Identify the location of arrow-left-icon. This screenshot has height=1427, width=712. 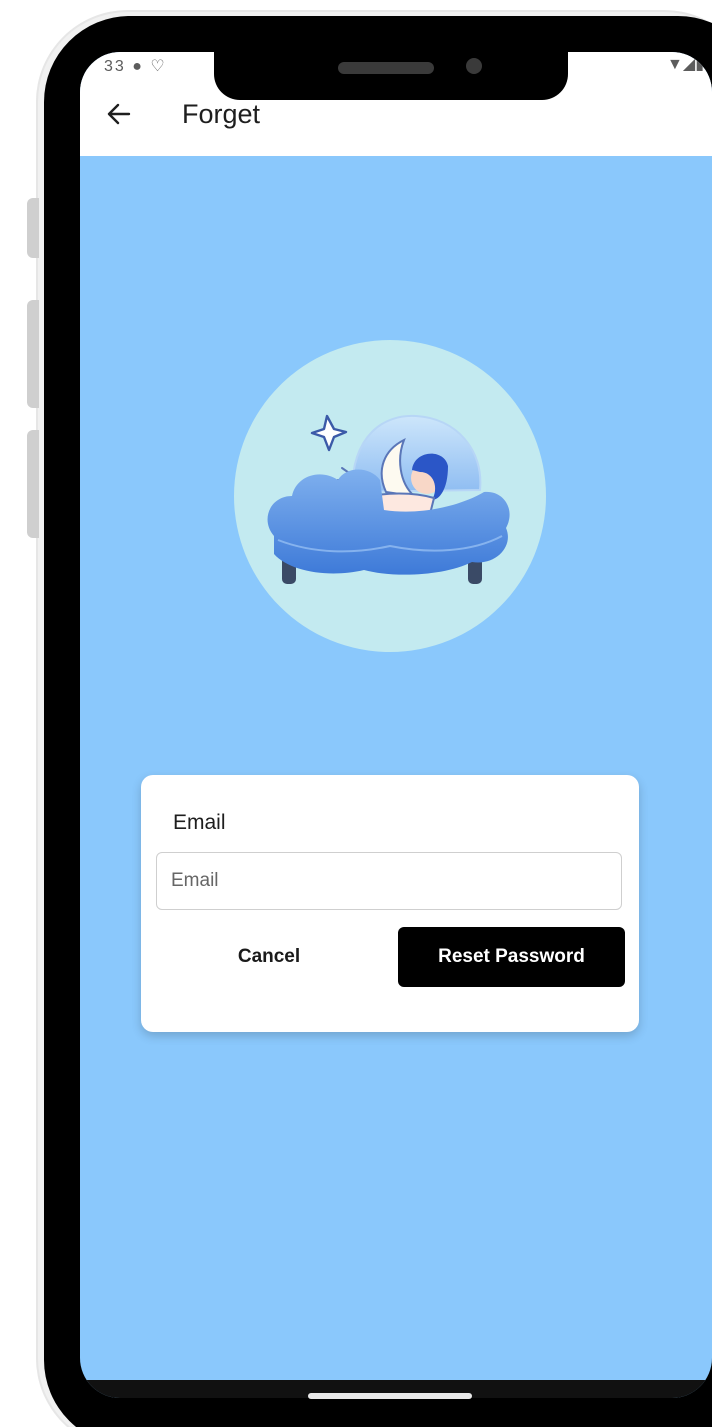
(119, 114).